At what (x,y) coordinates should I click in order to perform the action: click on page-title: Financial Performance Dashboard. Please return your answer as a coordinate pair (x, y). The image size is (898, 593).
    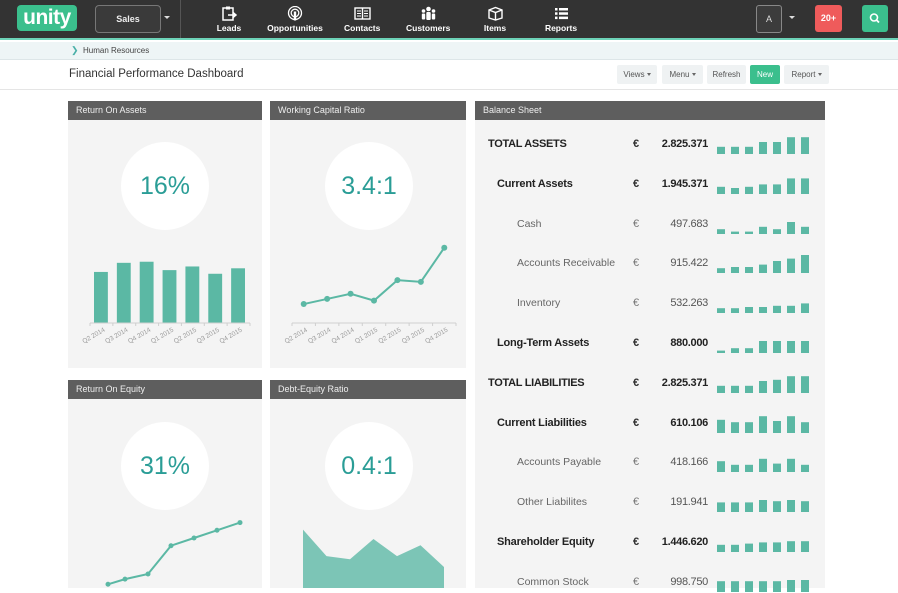
    Looking at the image, I should click on (156, 74).